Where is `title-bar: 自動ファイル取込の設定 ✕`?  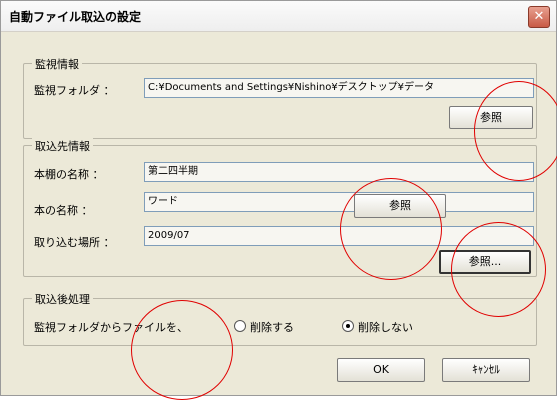
title-bar: 自動ファイル取込の設定 ✕ is located at coordinates (278, 16).